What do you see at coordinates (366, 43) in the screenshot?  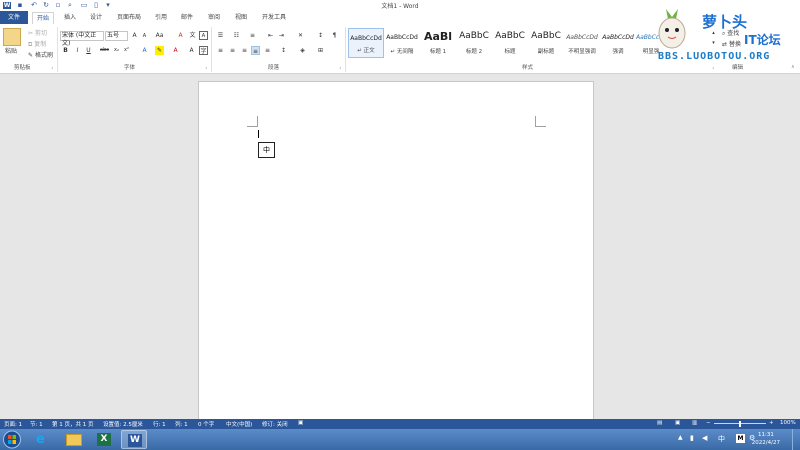 I see `style-normal: AaBbCcDd ↵ 正文` at bounding box center [366, 43].